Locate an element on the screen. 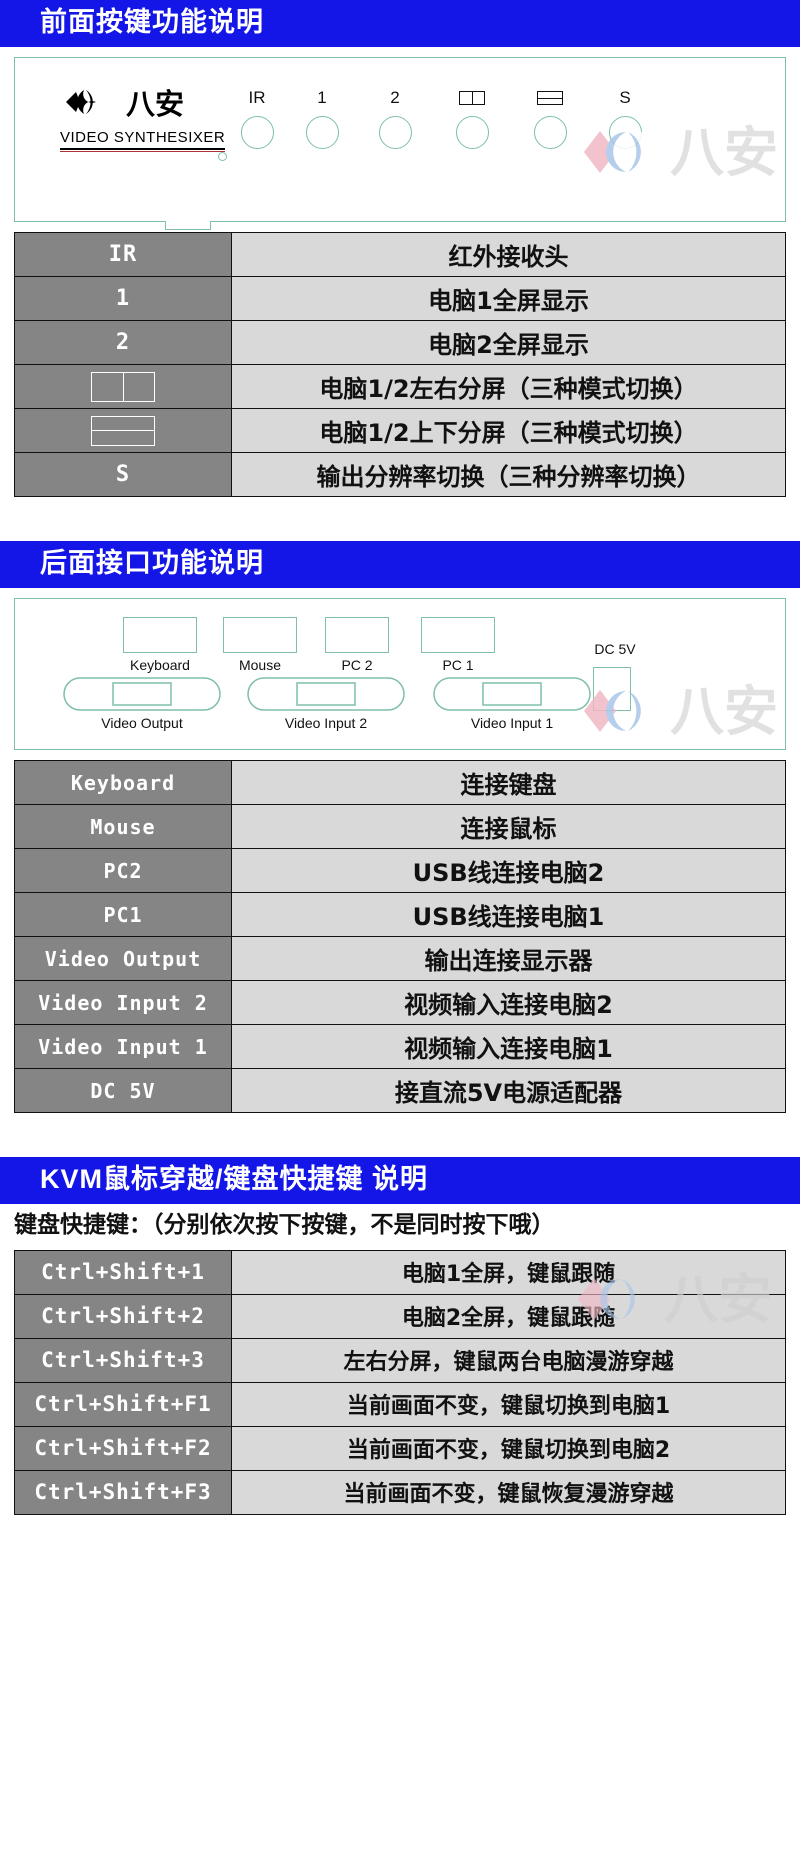 Image resolution: width=800 pixels, height=1865 pixels. front-button-2-label: 2 is located at coordinates (395, 97).